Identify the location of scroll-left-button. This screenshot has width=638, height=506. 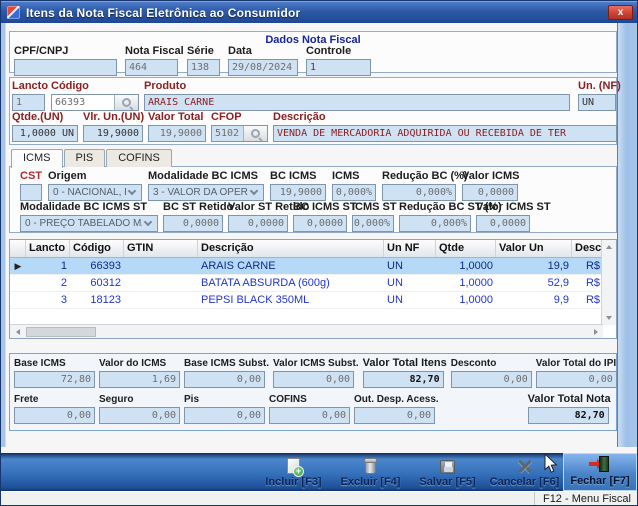
(17, 332).